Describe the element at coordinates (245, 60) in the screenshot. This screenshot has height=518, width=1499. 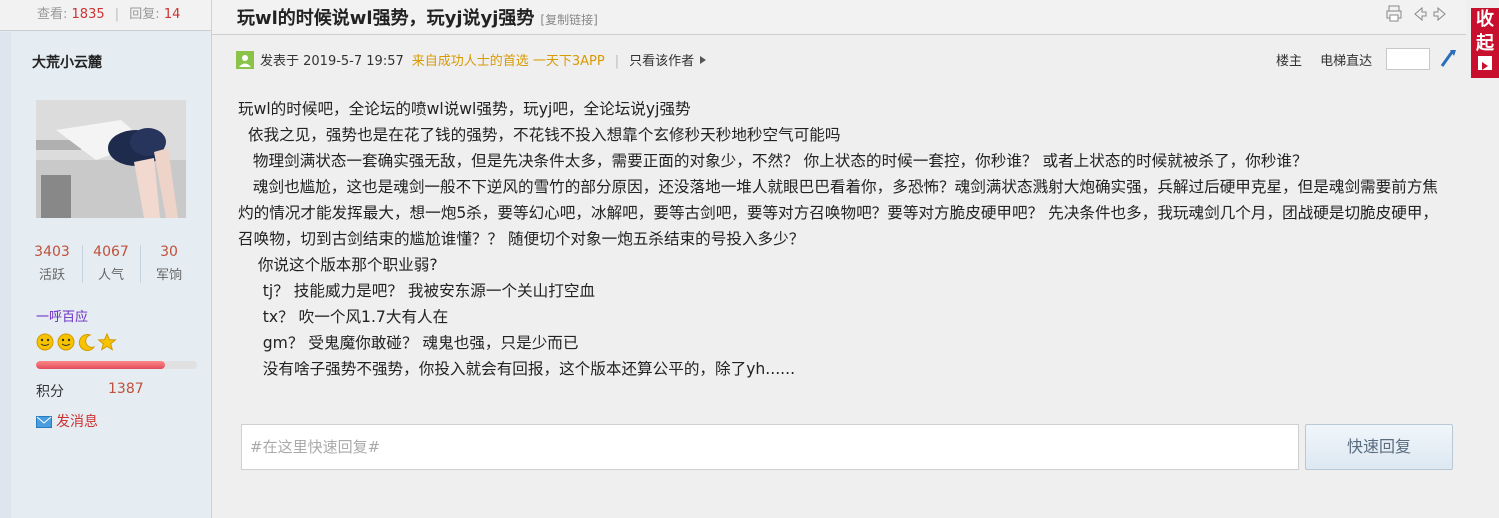
I see `online-status-icon` at that location.